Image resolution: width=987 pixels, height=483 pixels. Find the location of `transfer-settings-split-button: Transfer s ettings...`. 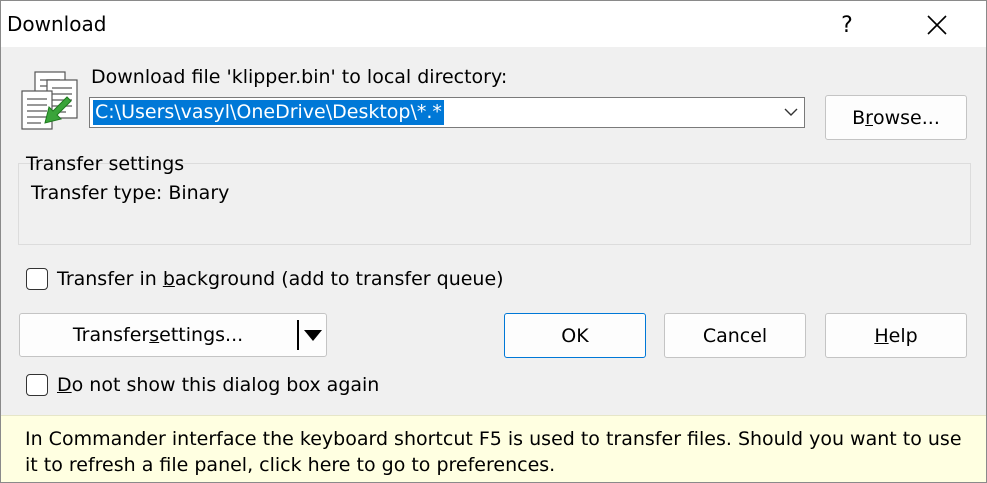

transfer-settings-split-button: Transfer s ettings... is located at coordinates (173, 335).